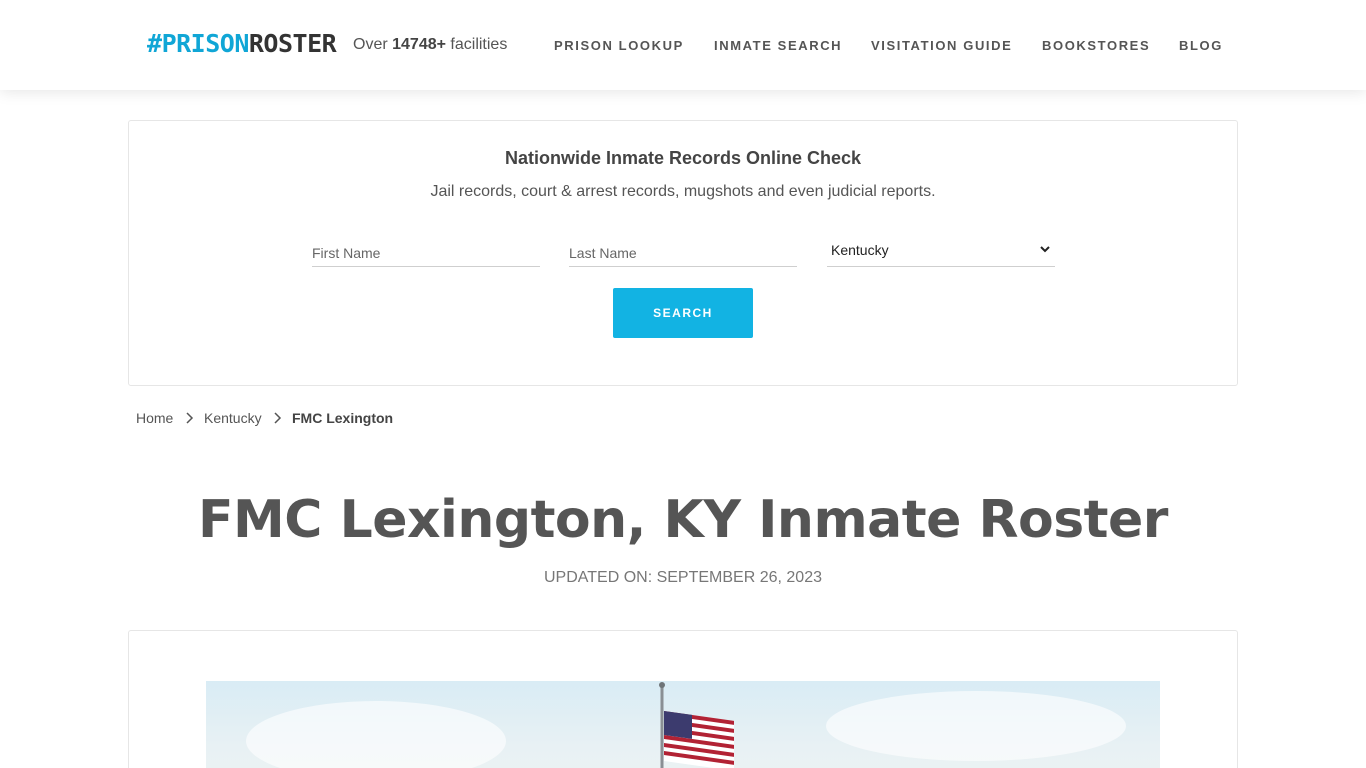 This screenshot has width=1366, height=768. I want to click on site-logo: #PRISONROSTER, so click(242, 44).